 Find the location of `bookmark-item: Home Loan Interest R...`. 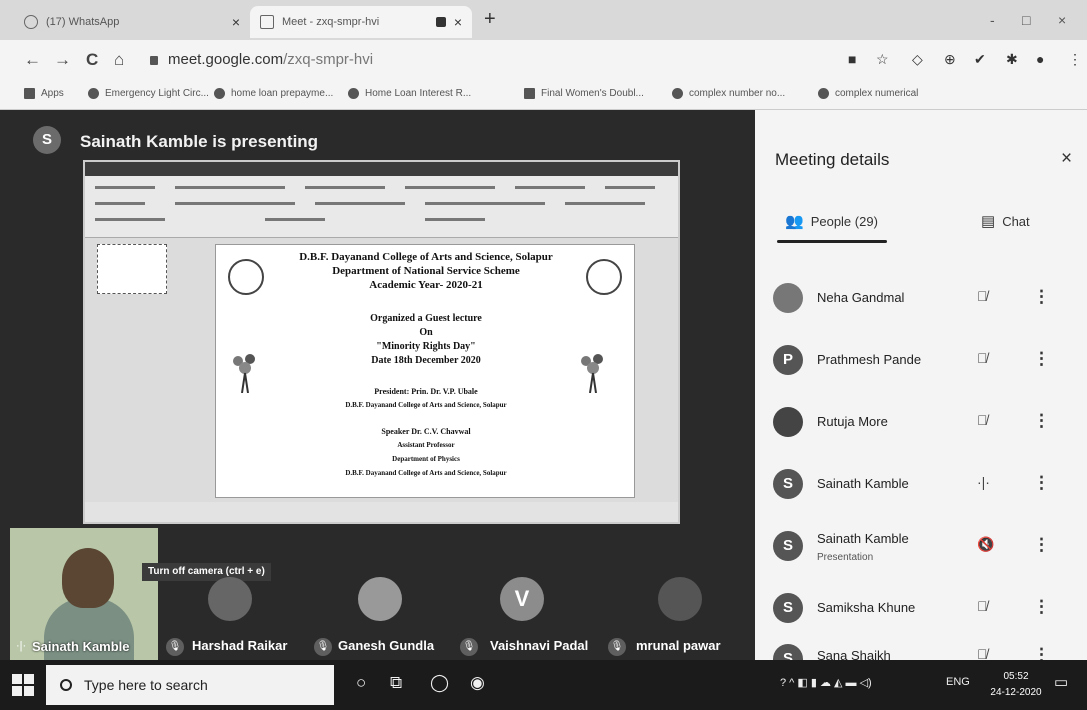

bookmark-item: Home Loan Interest R... is located at coordinates (409, 93).